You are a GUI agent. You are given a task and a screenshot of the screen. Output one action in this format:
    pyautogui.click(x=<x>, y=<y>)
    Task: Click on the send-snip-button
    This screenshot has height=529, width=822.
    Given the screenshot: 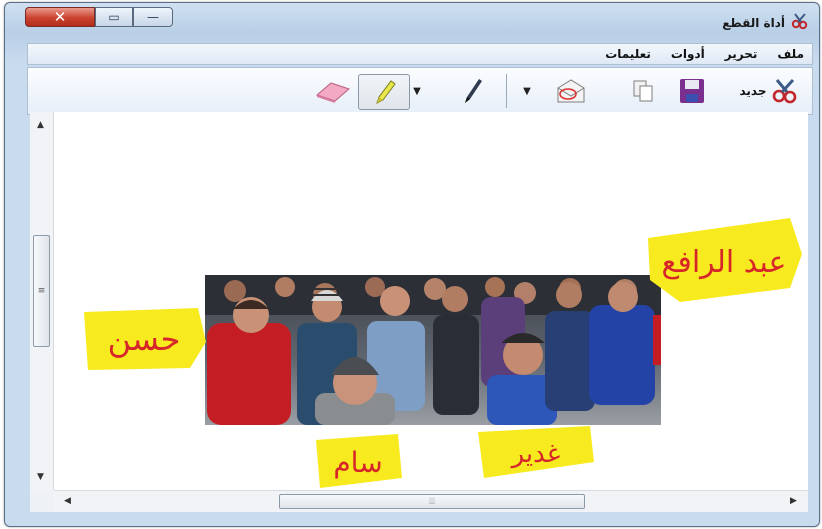 What is the action you would take?
    pyautogui.click(x=571, y=91)
    